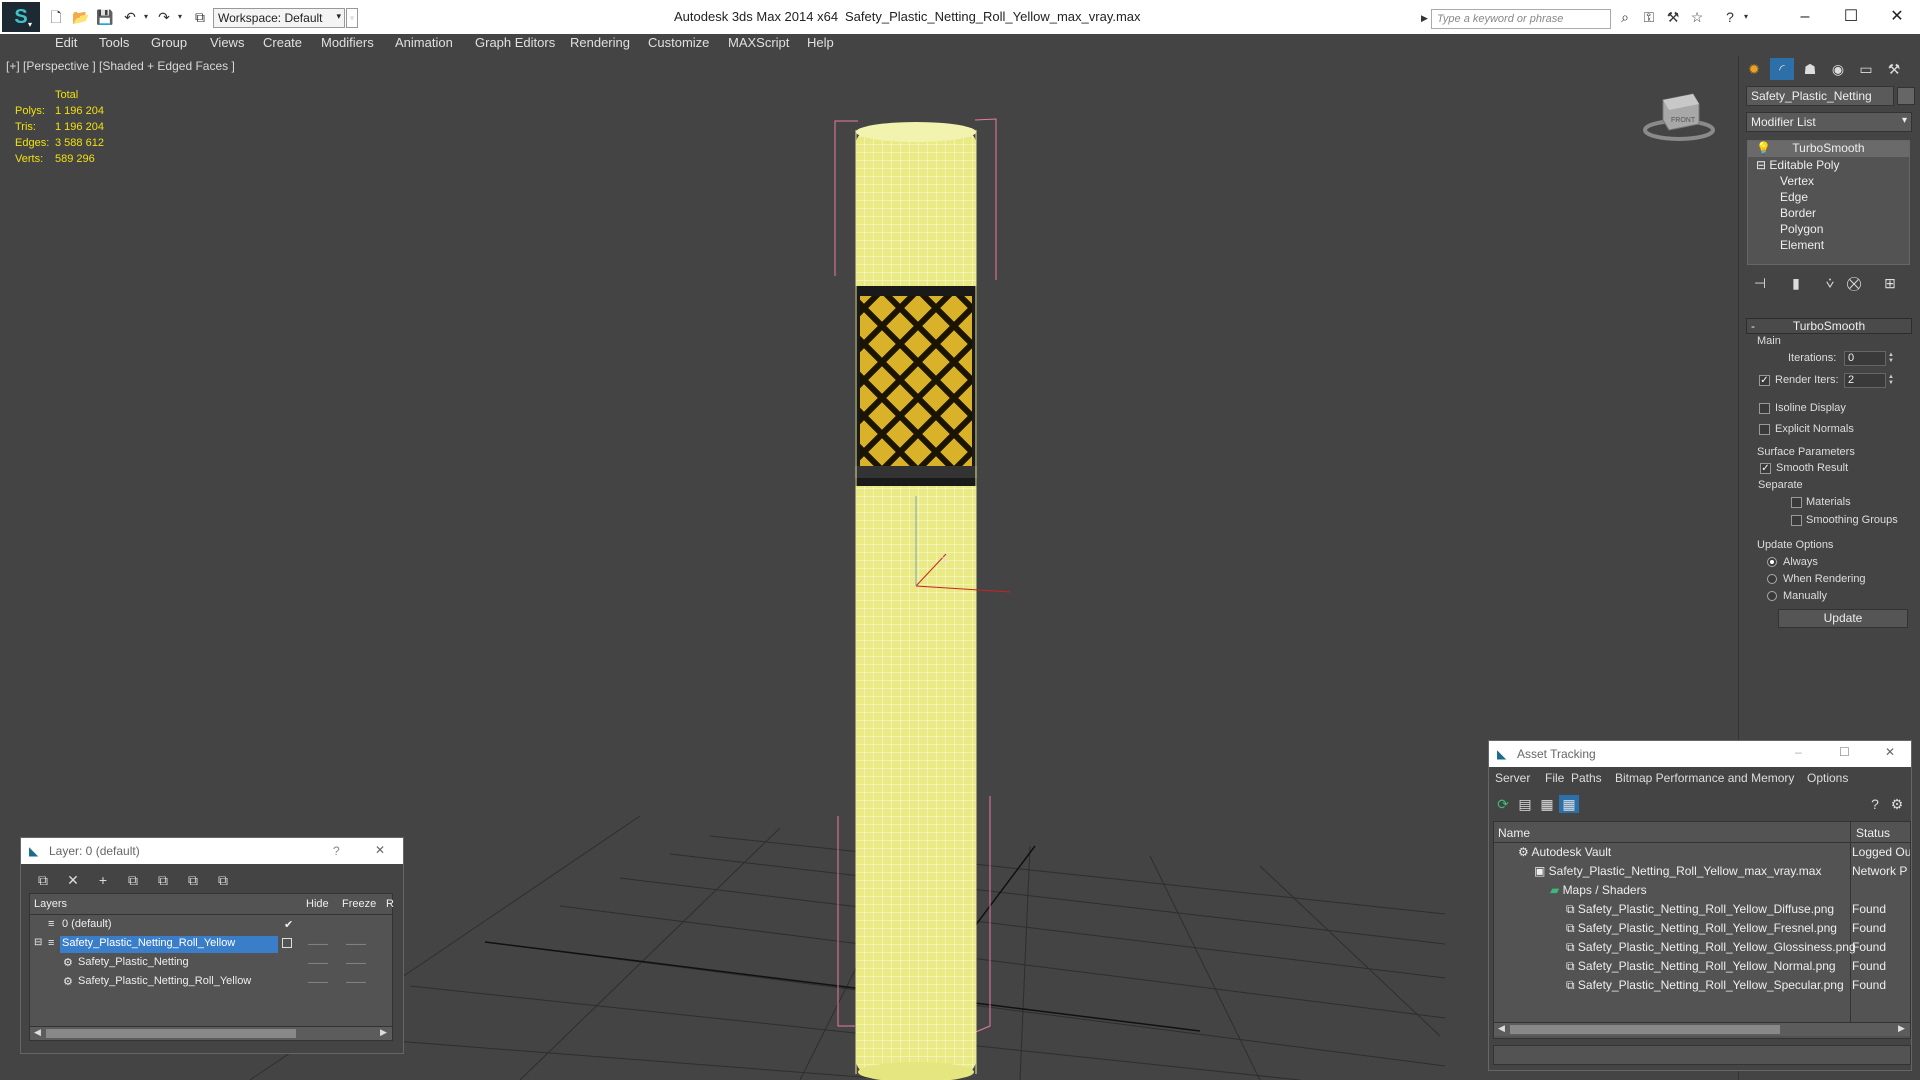  I want to click on stack-item-editable-poly: ⊟ Editable Poly, so click(1797, 165).